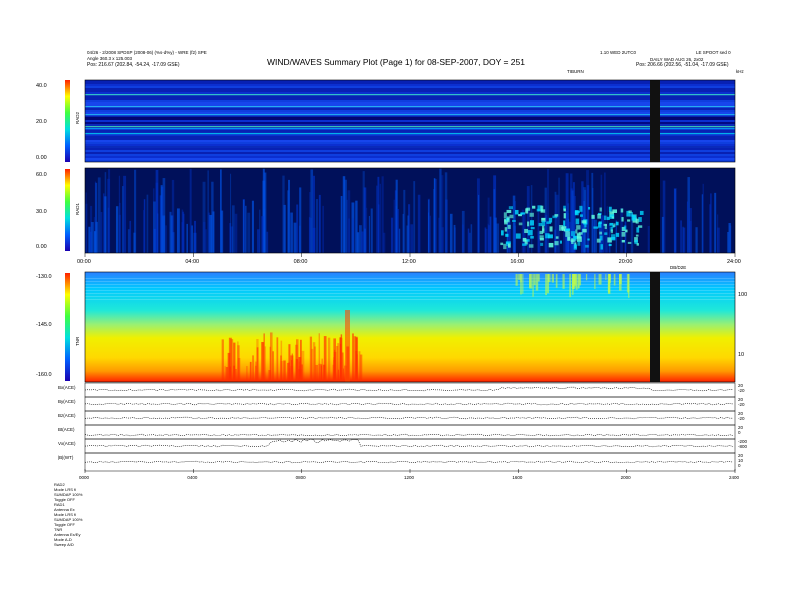 The image size is (792, 612). Describe the element at coordinates (300, 477) in the screenshot. I see `bottom-tick-label: 0800` at that location.